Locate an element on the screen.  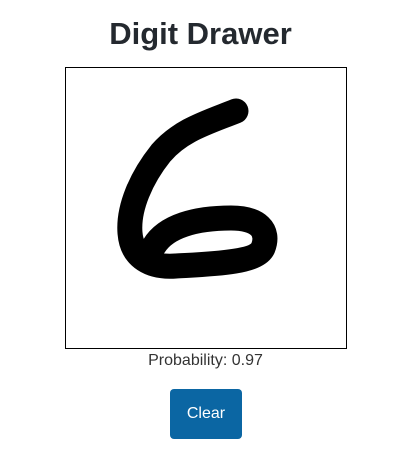
clear-button: Clear is located at coordinates (206, 414).